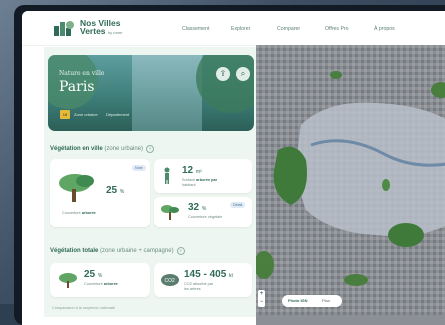 This screenshot has height=325, width=445. I want to click on share-icon: ⇪, so click(223, 74).